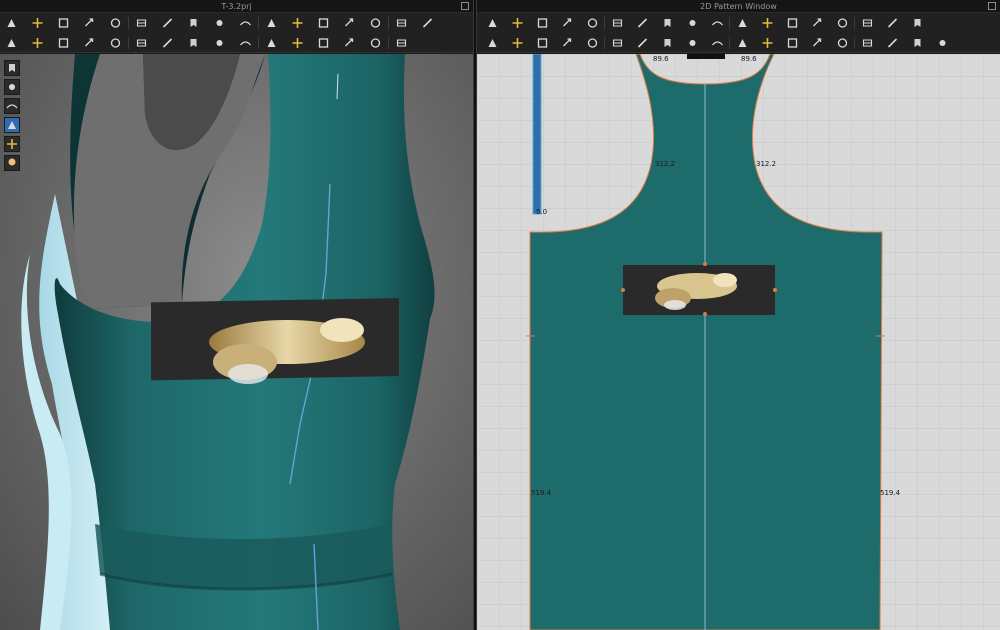  Describe the element at coordinates (542, 23) in the screenshot. I see `edit-curve-icon` at that location.